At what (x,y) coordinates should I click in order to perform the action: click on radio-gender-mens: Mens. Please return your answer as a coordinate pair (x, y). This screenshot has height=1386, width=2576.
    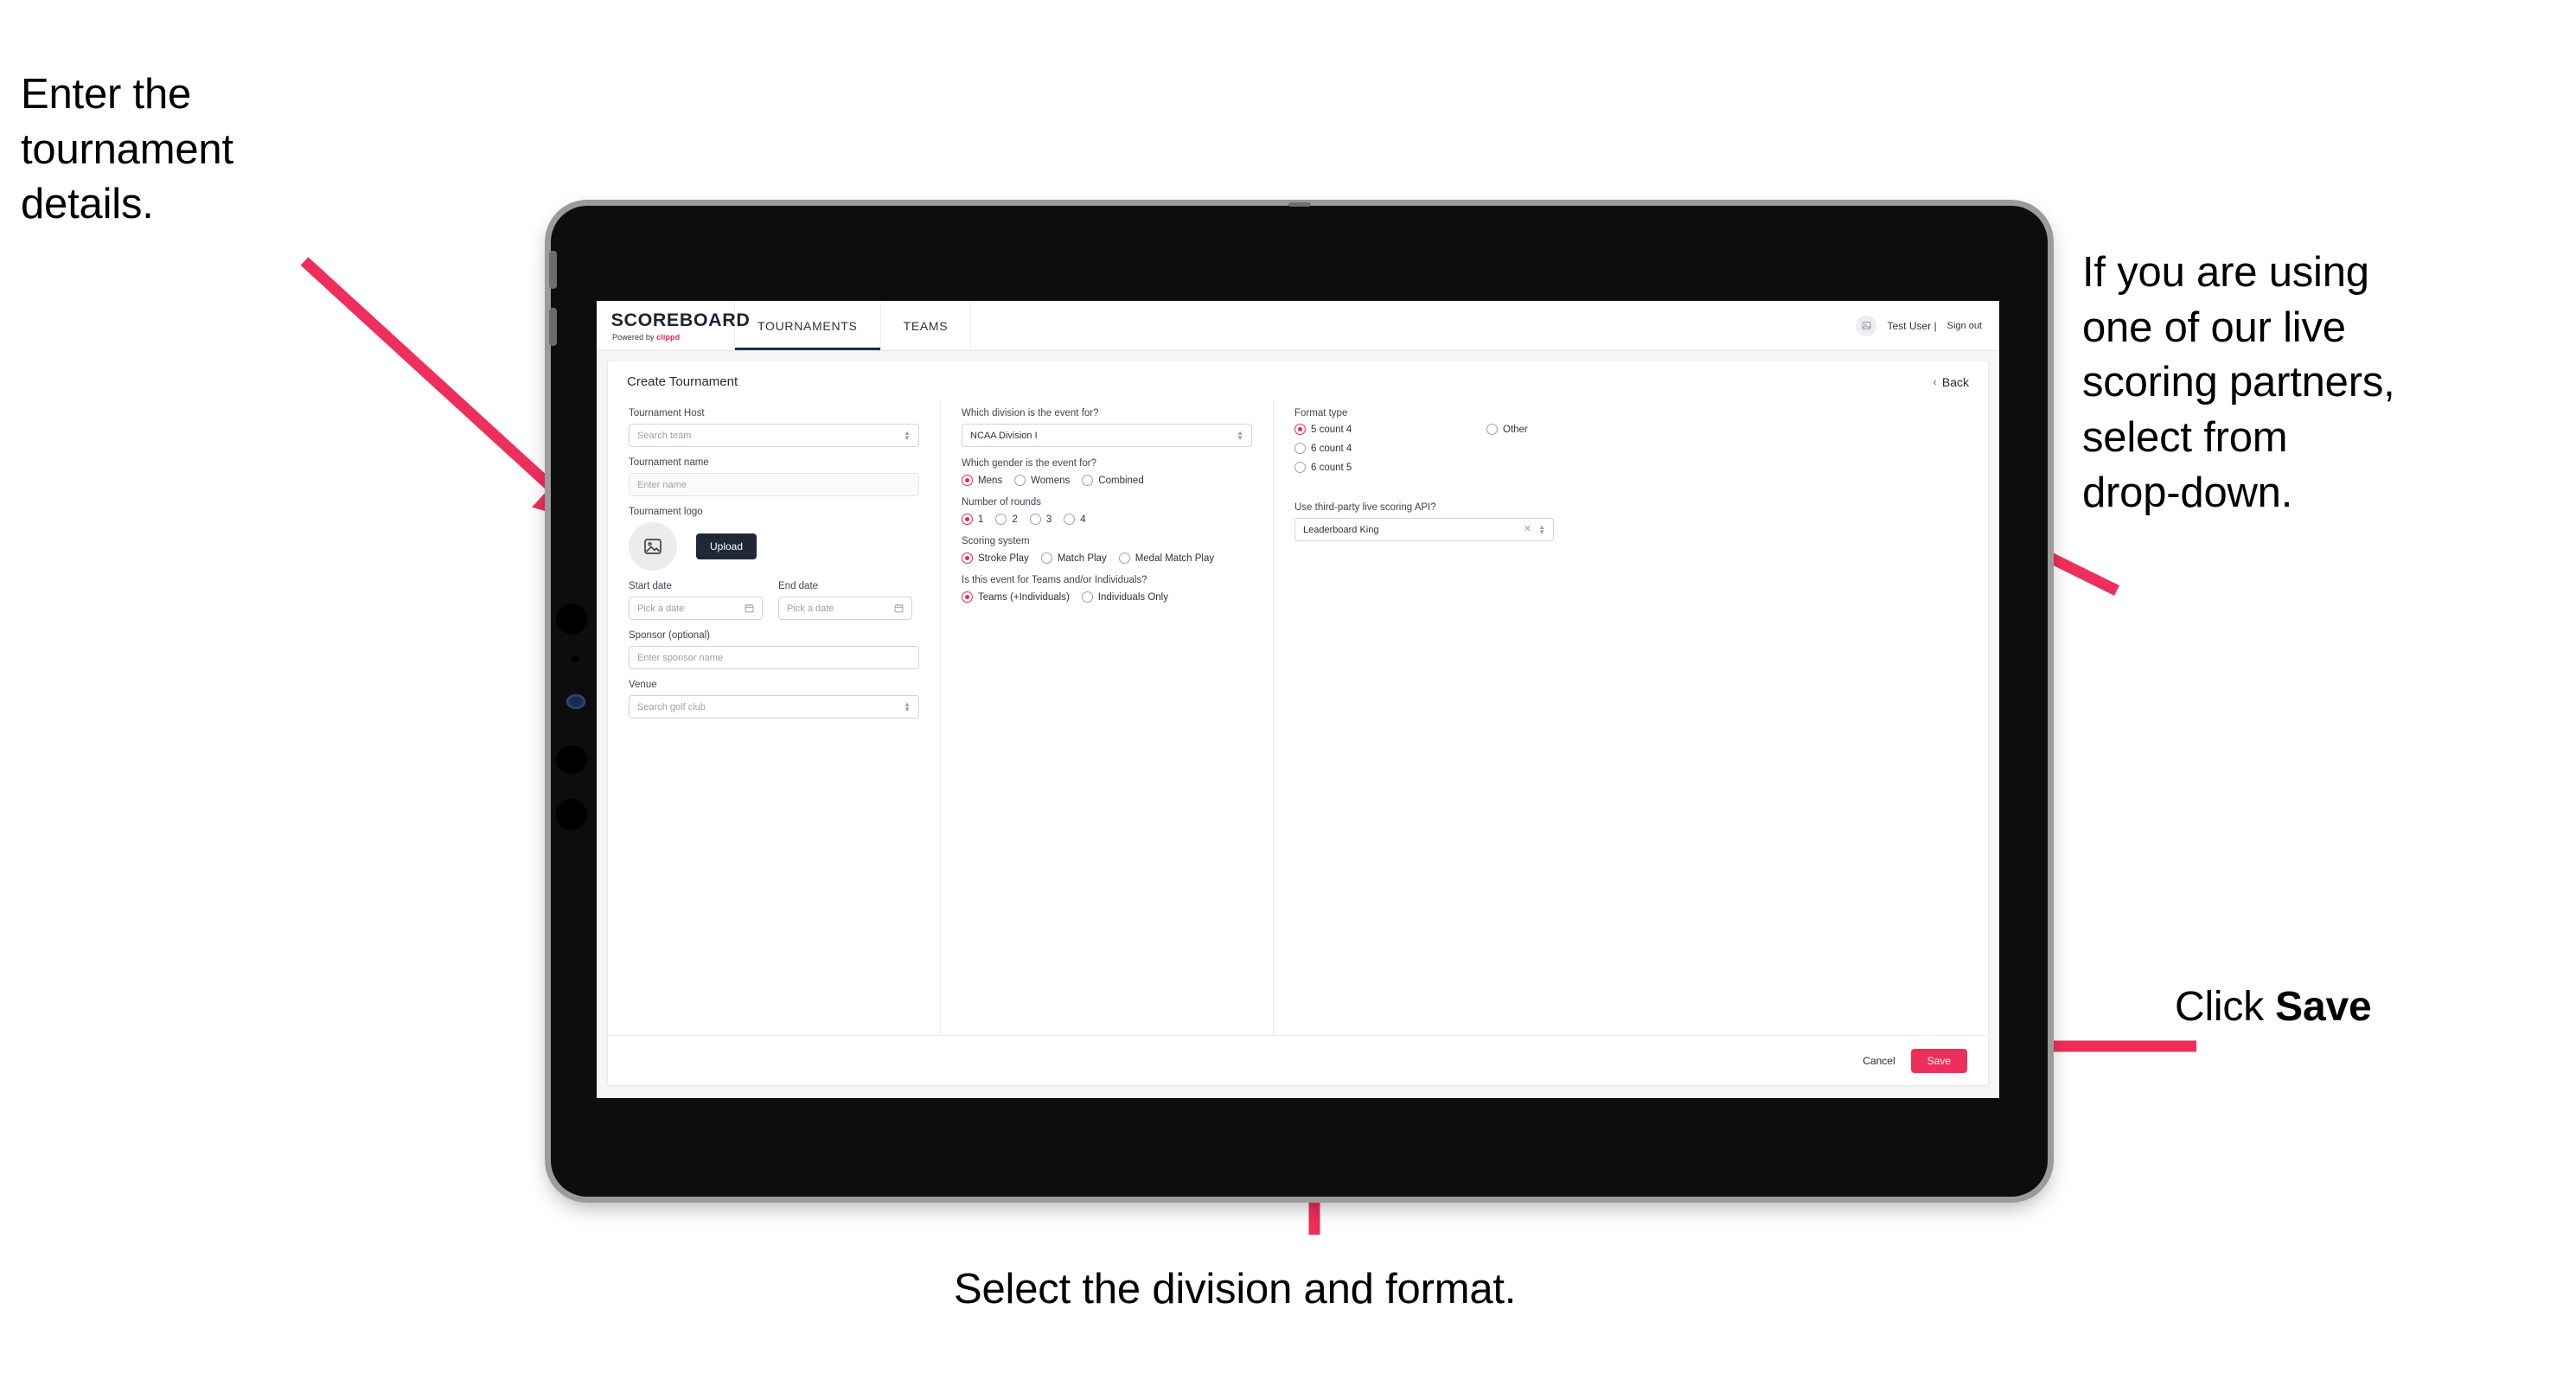
    Looking at the image, I should click on (982, 481).